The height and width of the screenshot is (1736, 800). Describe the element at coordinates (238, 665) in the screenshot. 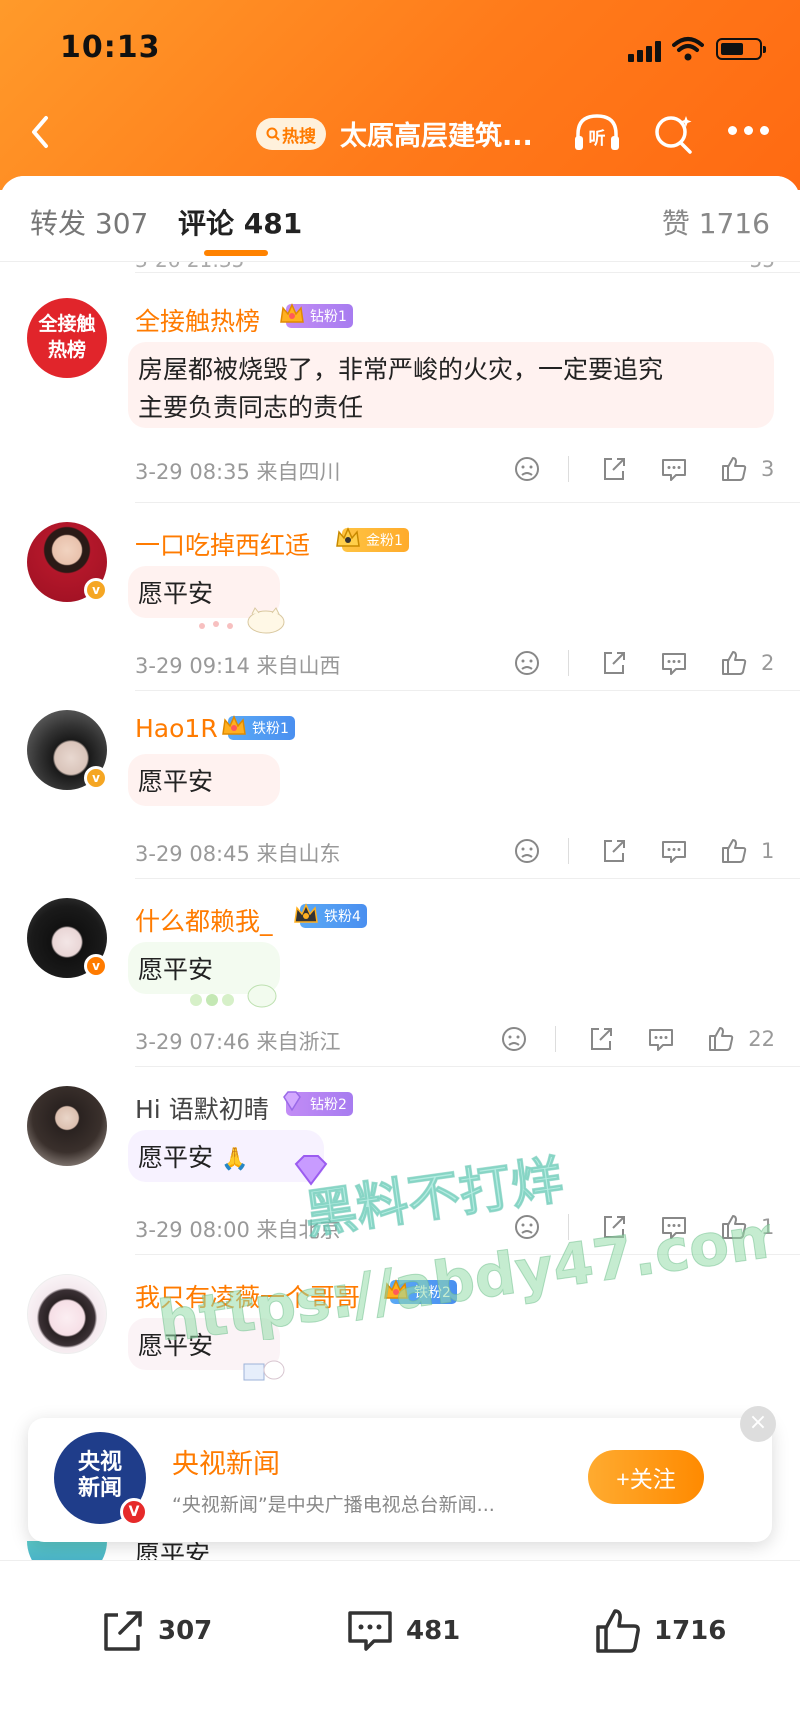

I see `comment-date-location: 3-29 09:14 来自山西` at that location.